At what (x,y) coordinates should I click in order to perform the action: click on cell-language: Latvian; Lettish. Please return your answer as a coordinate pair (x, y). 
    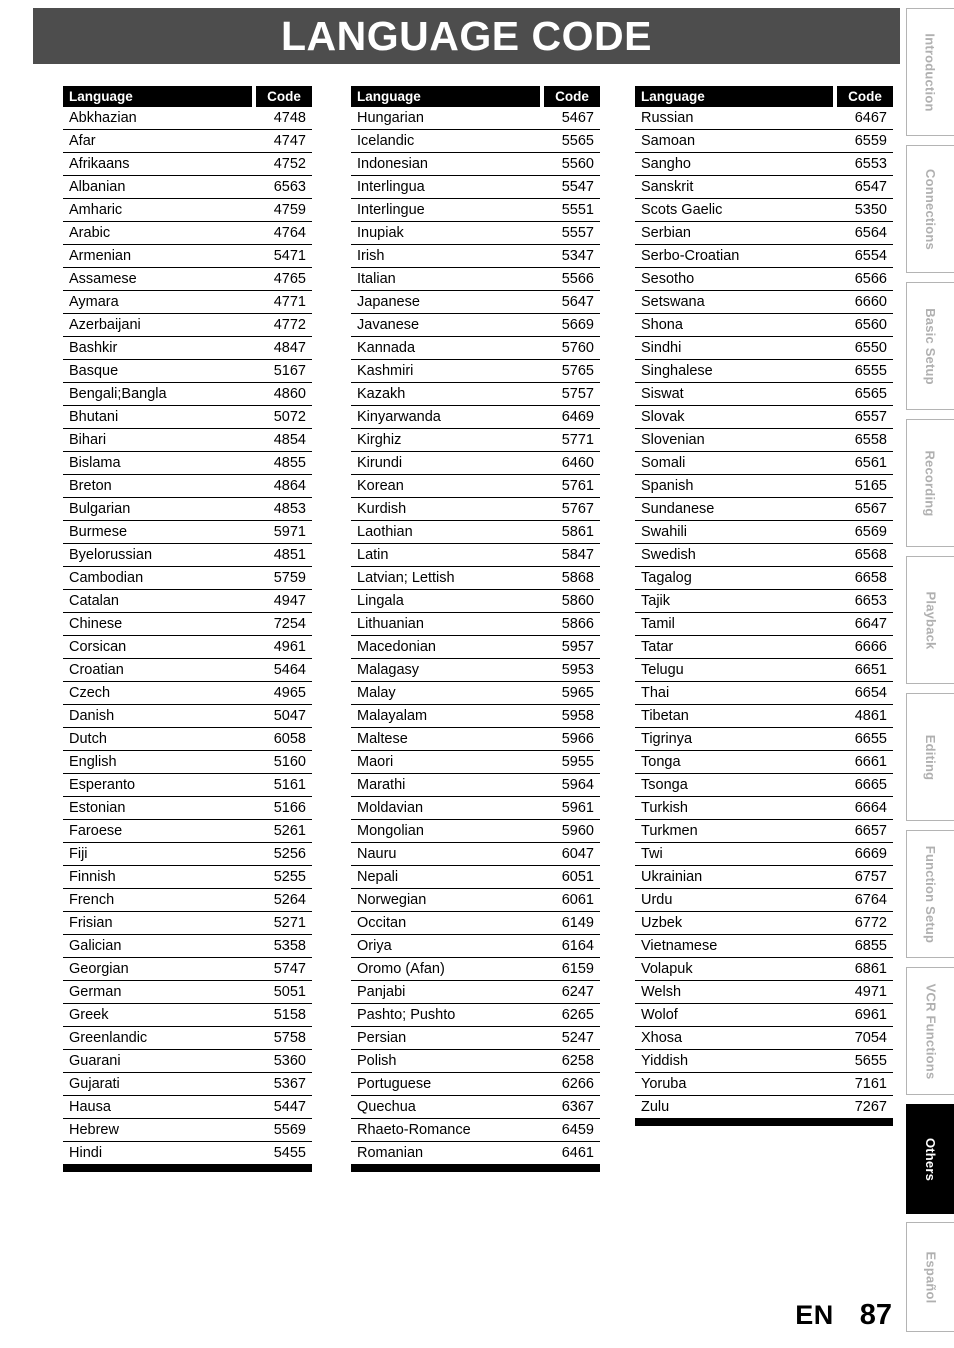
    Looking at the image, I should click on (406, 578).